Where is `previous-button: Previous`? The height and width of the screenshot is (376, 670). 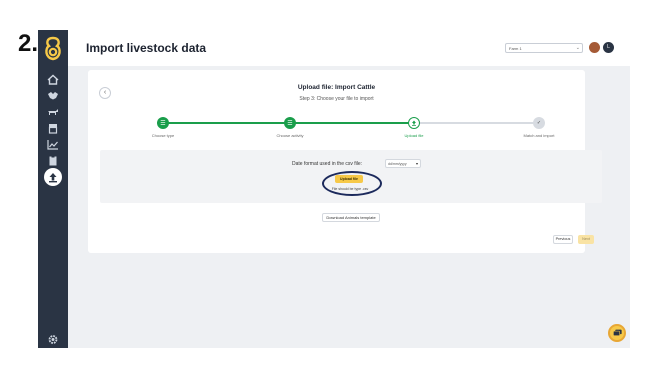 previous-button: Previous is located at coordinates (563, 239).